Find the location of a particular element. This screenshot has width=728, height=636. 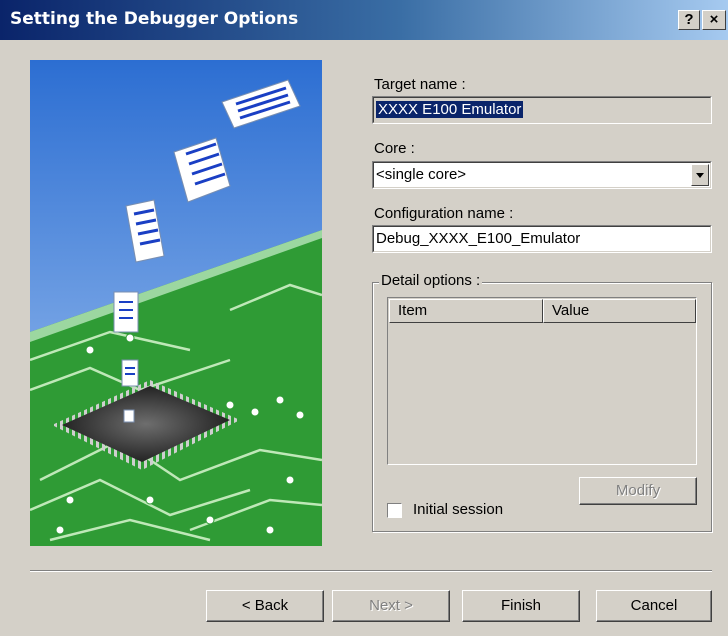

modify-button: Modify is located at coordinates (638, 491).